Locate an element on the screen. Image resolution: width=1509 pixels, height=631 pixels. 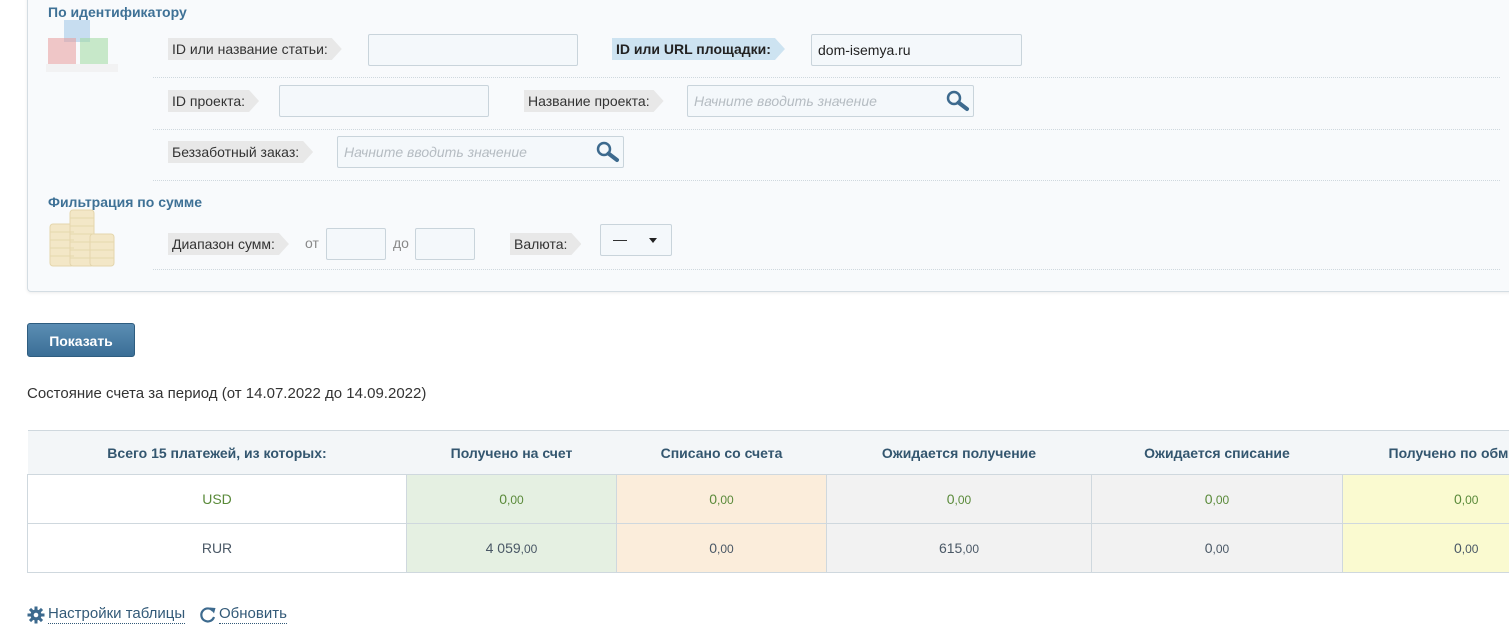
col-header-exchange: Получено по обм is located at coordinates (1425, 452).